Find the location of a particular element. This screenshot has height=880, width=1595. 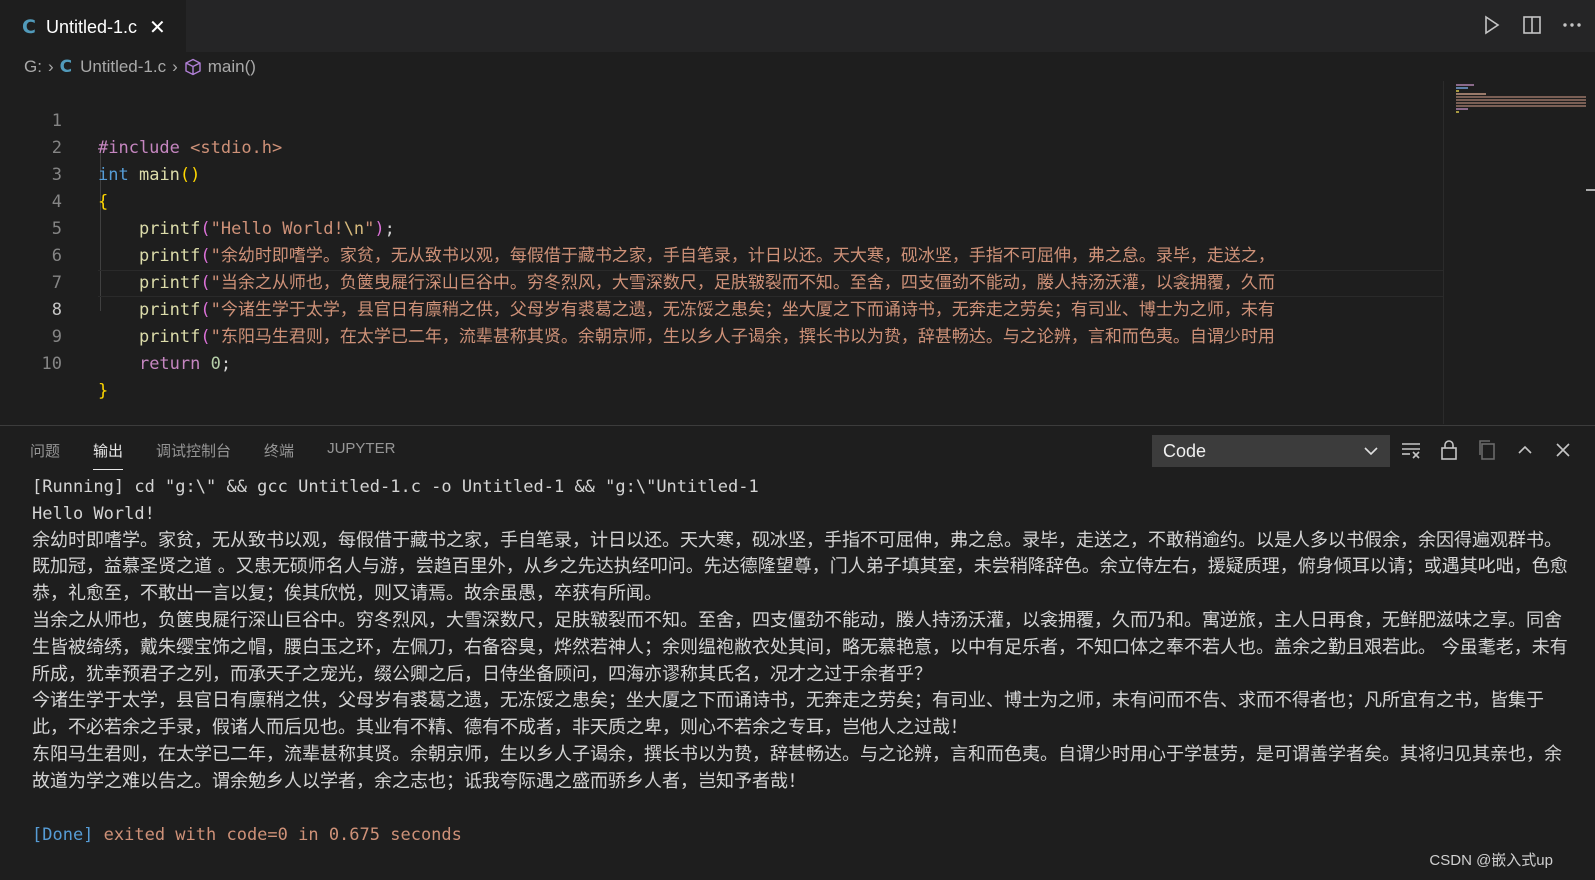

editor-tab-bar: C Untitled-1.c ✕ is located at coordinates (797, 26).